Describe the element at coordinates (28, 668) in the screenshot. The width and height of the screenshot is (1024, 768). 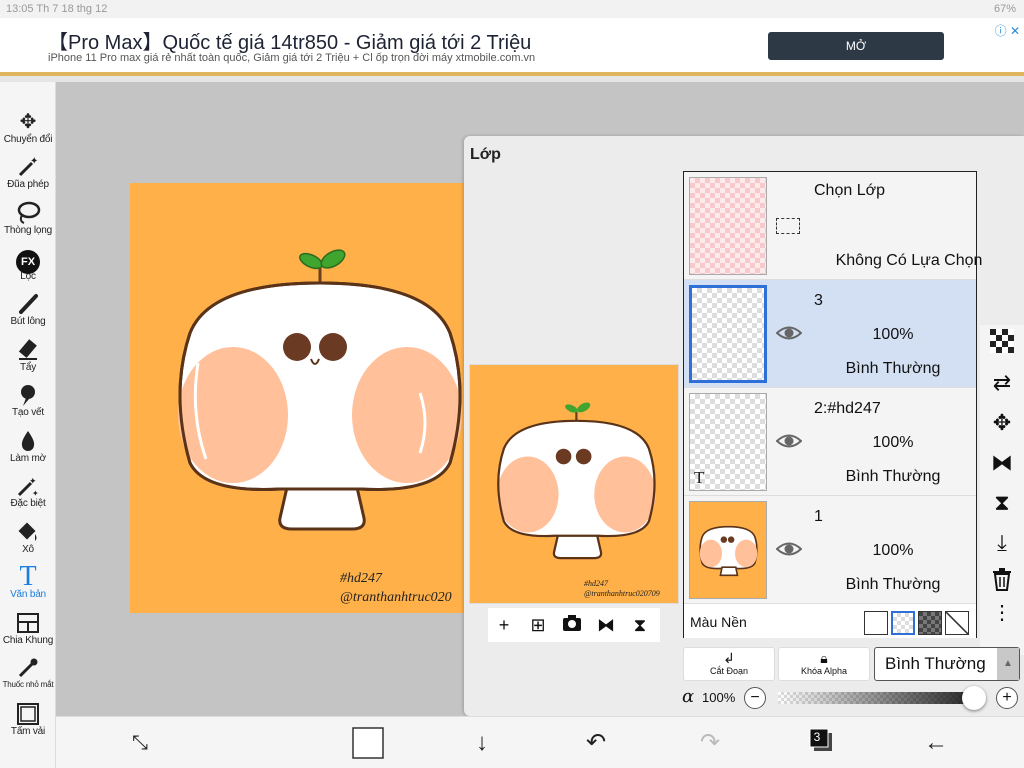
I see `eyedropper-icon` at that location.